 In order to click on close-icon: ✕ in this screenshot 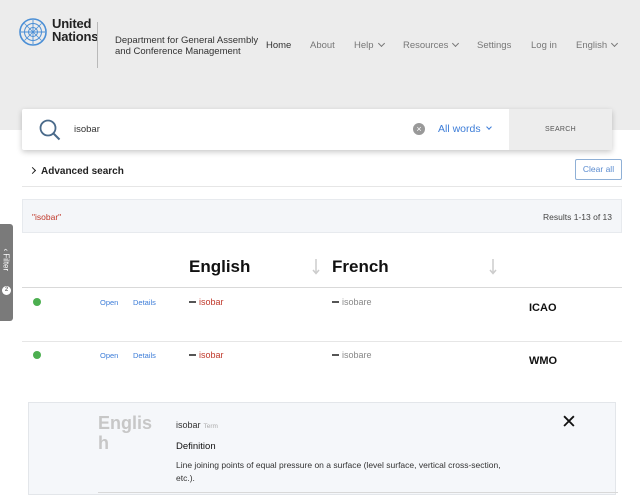, I will do `click(569, 422)`.